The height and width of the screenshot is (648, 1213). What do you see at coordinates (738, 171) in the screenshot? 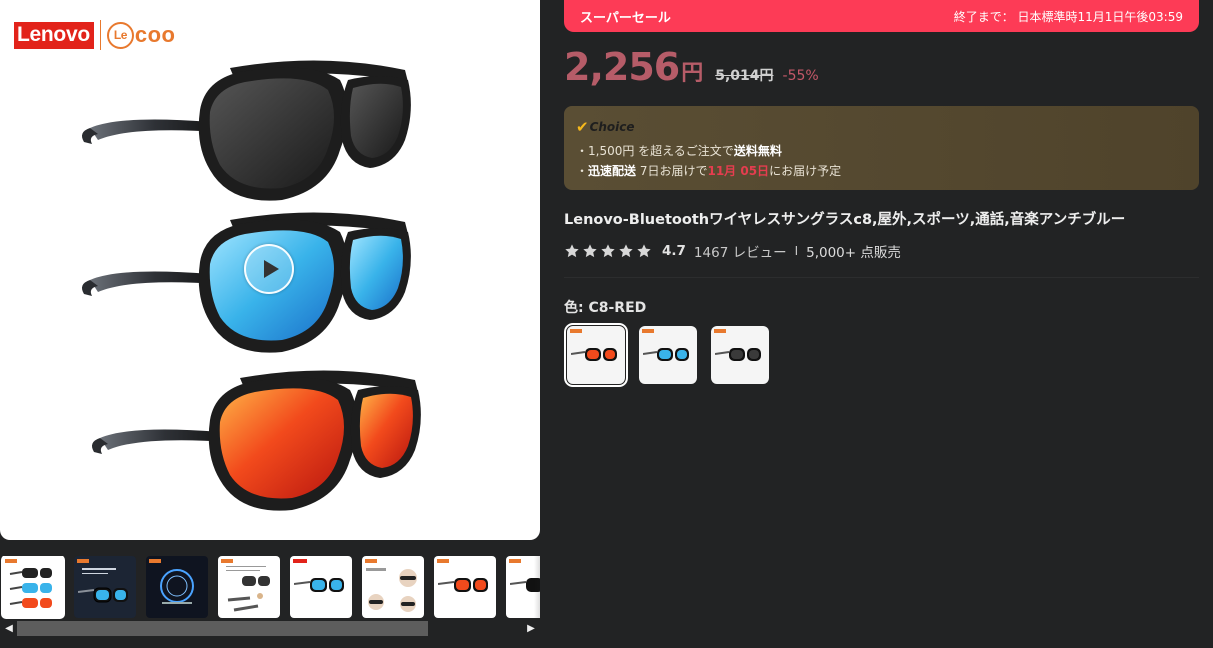
I see `delivery-date: 11月 05日` at bounding box center [738, 171].